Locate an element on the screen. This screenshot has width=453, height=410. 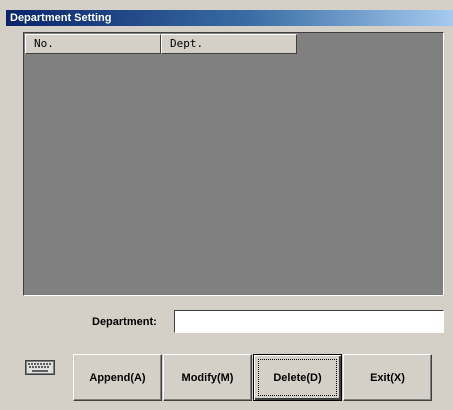
append-button: Append(A) is located at coordinates (117, 377).